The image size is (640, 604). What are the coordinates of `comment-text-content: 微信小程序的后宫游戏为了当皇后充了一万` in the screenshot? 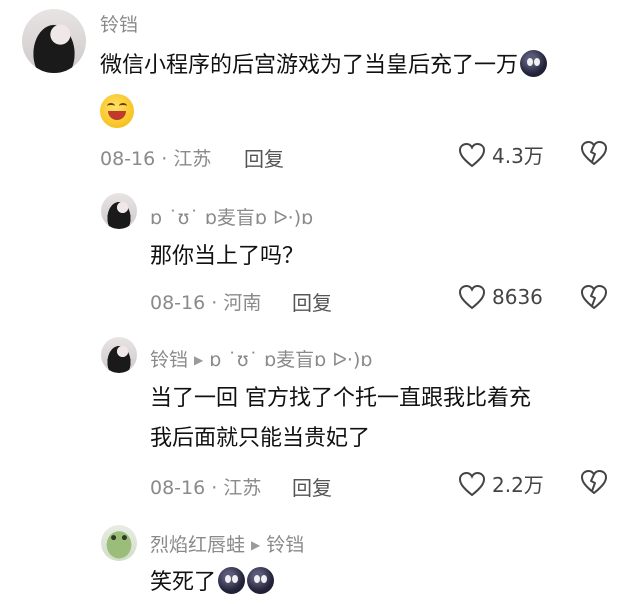 It's located at (309, 65).